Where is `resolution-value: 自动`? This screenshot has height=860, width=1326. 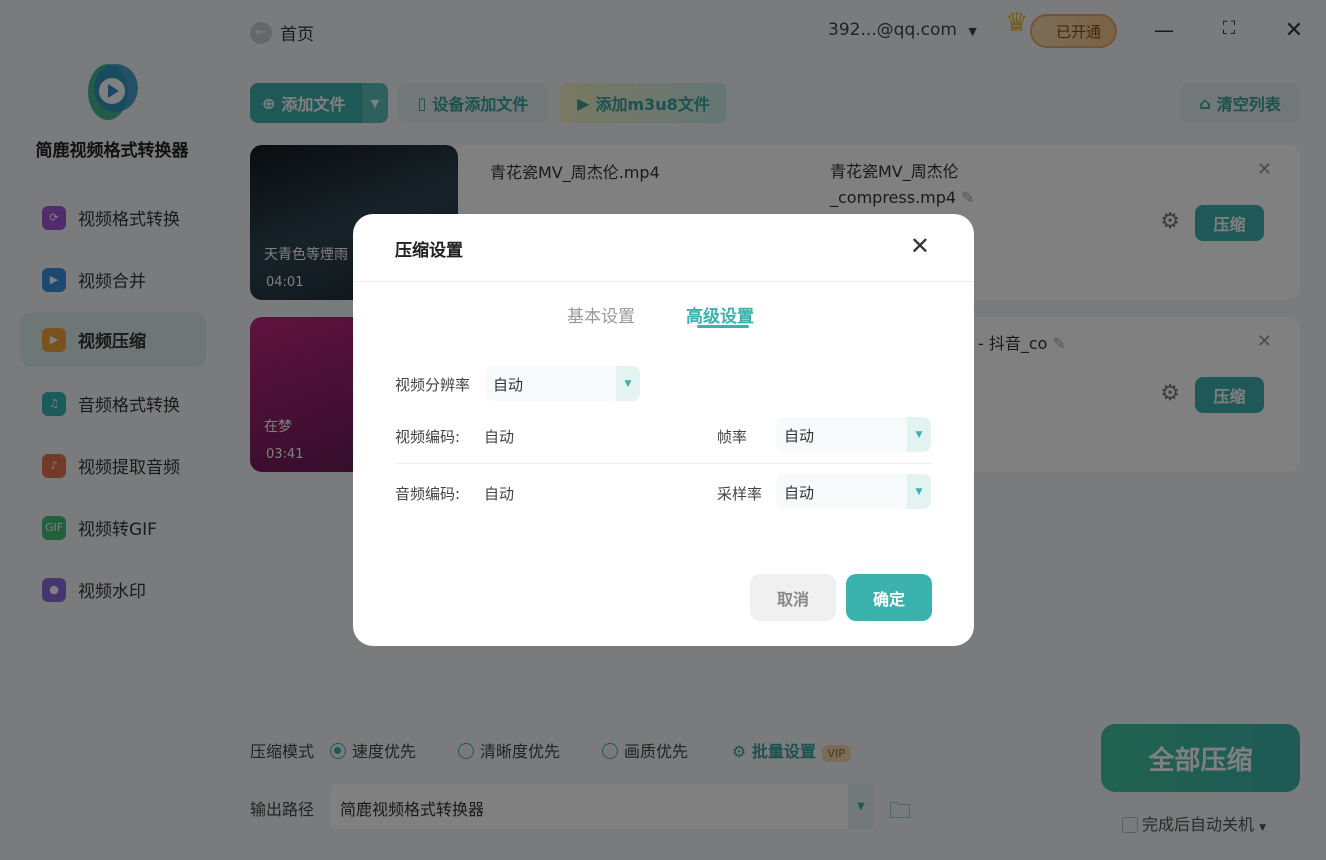
resolution-value: 自动 is located at coordinates (508, 385).